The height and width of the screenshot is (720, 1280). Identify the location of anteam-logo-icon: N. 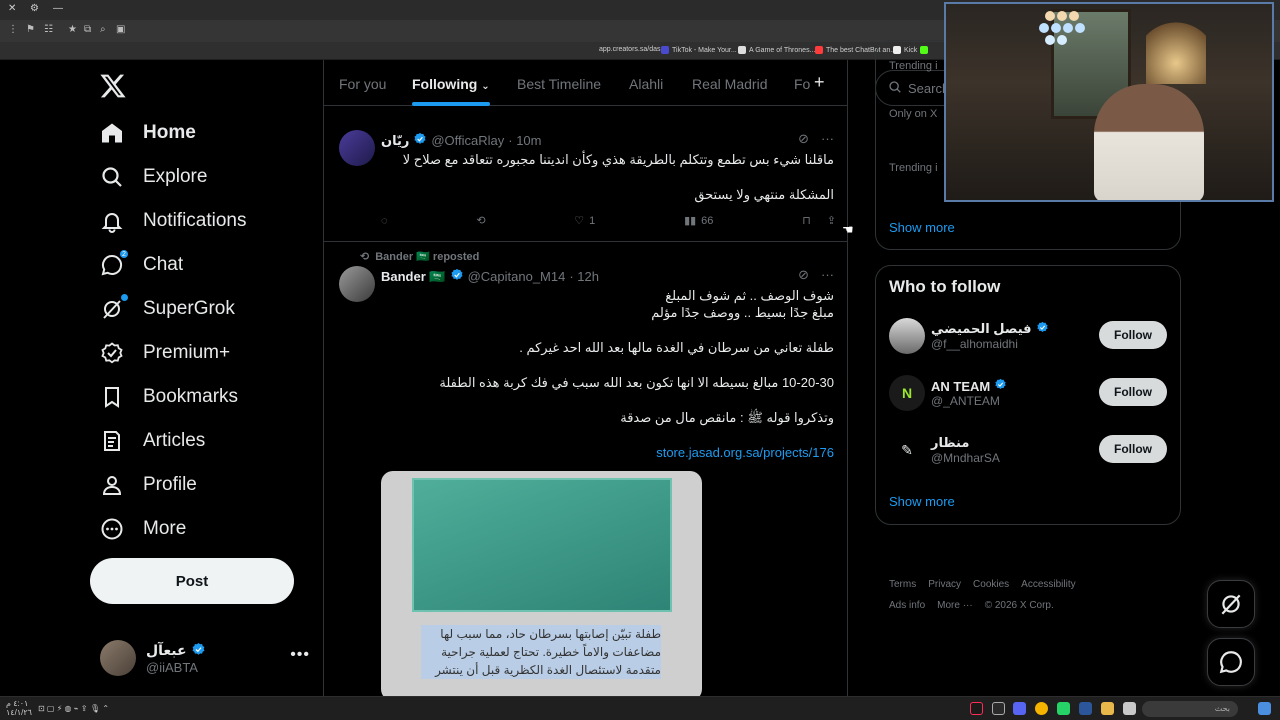
(907, 393).